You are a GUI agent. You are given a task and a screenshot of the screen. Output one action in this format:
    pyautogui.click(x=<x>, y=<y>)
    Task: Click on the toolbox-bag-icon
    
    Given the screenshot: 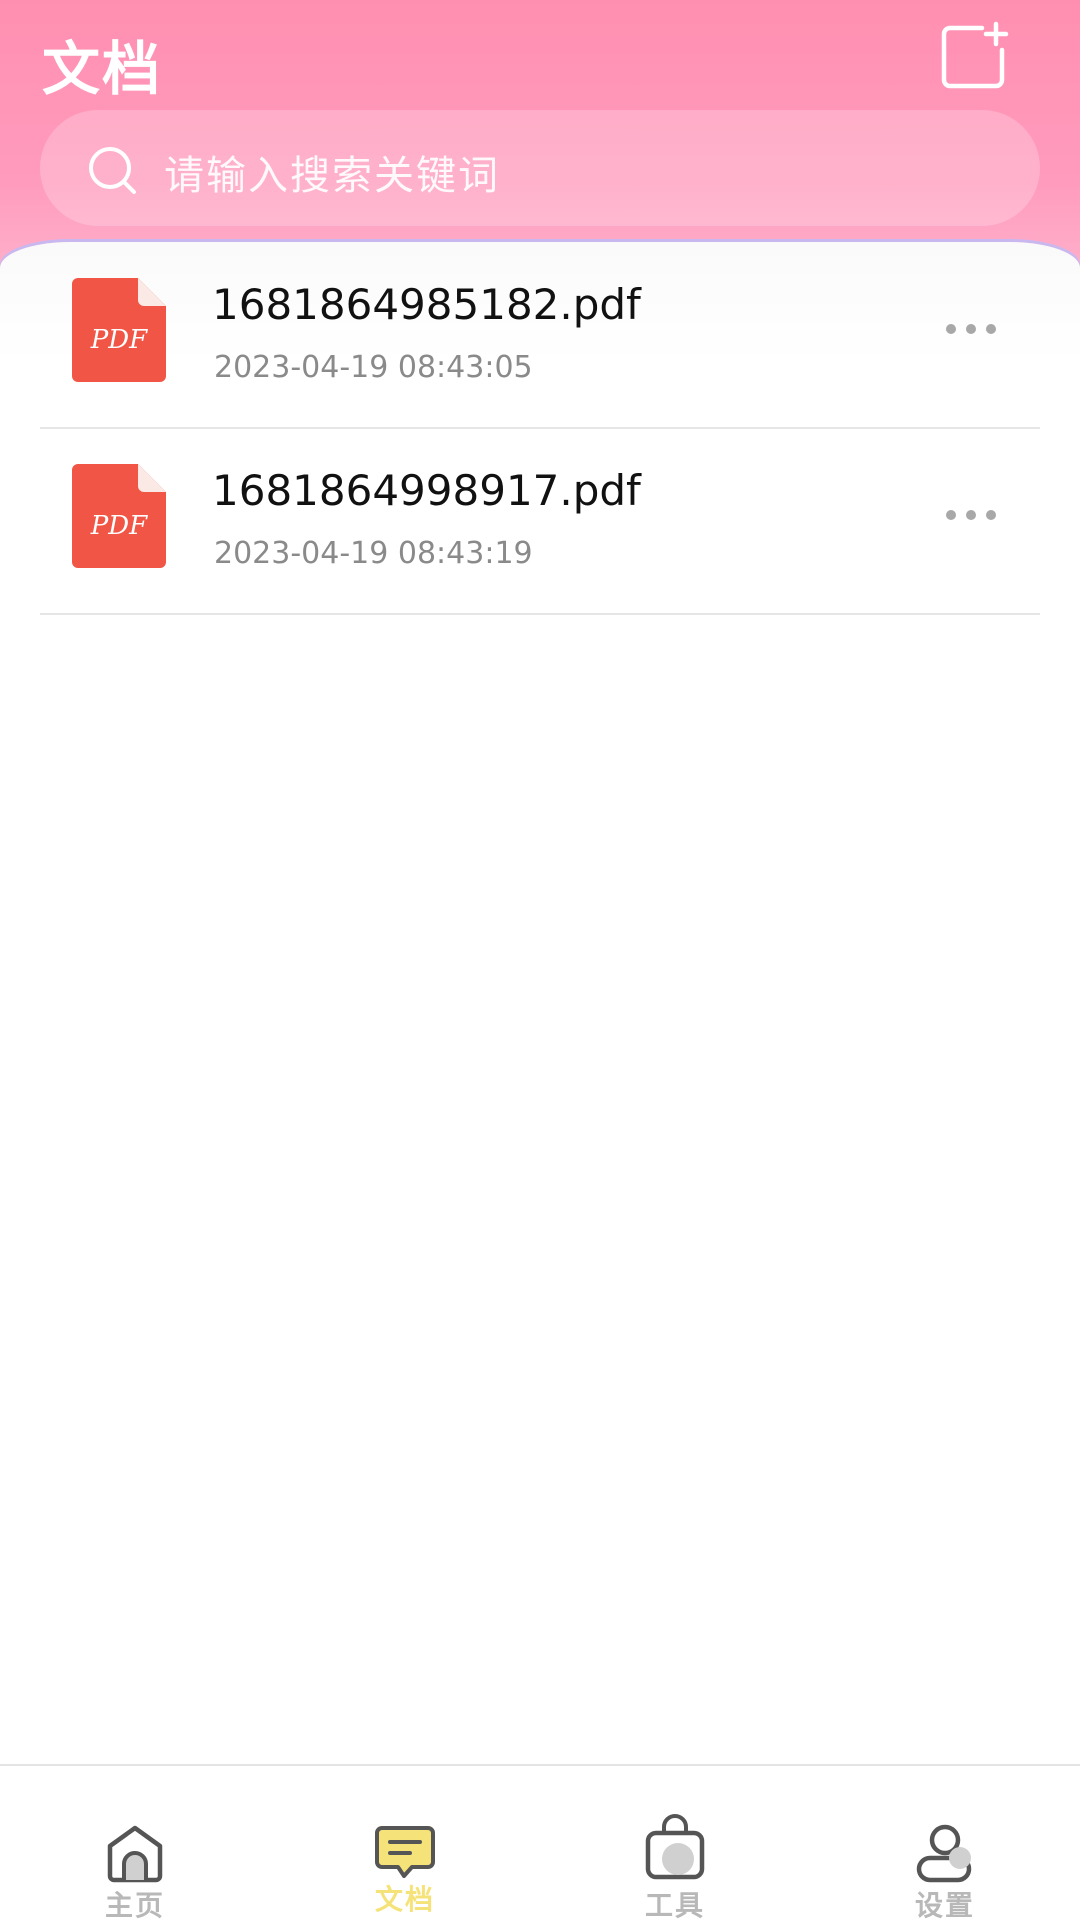 What is the action you would take?
    pyautogui.click(x=675, y=1847)
    